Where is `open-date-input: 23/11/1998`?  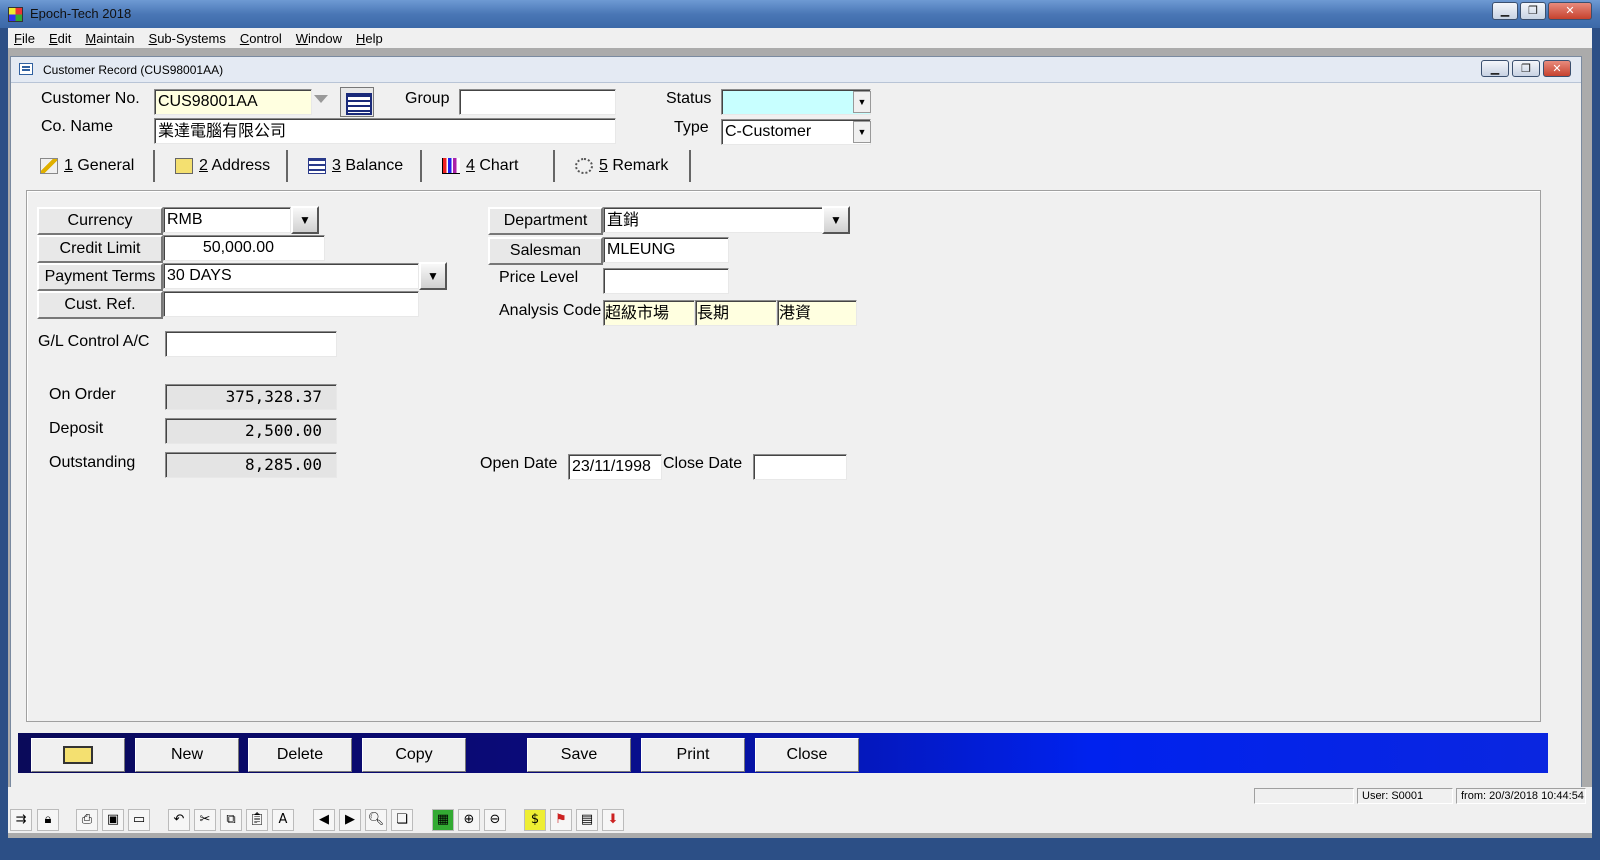 open-date-input: 23/11/1998 is located at coordinates (615, 467).